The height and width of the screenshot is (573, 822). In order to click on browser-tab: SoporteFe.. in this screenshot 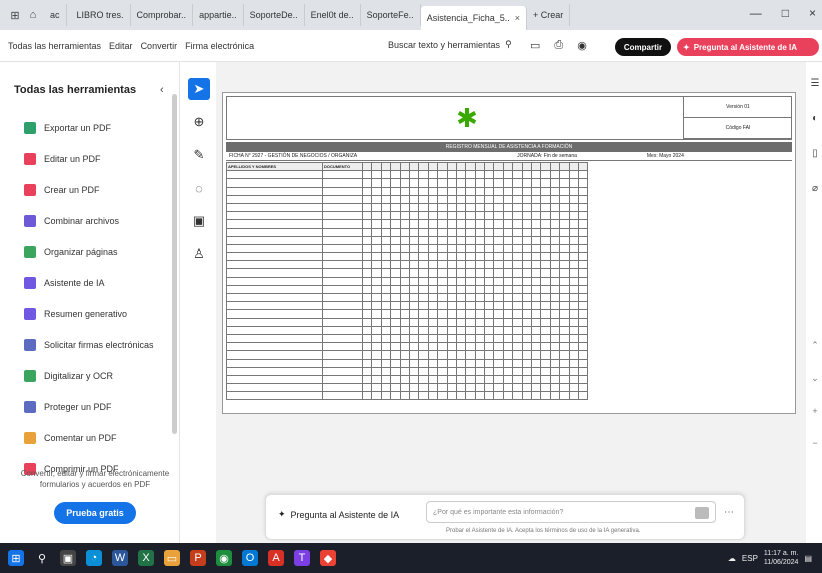, I will do `click(391, 15)`.